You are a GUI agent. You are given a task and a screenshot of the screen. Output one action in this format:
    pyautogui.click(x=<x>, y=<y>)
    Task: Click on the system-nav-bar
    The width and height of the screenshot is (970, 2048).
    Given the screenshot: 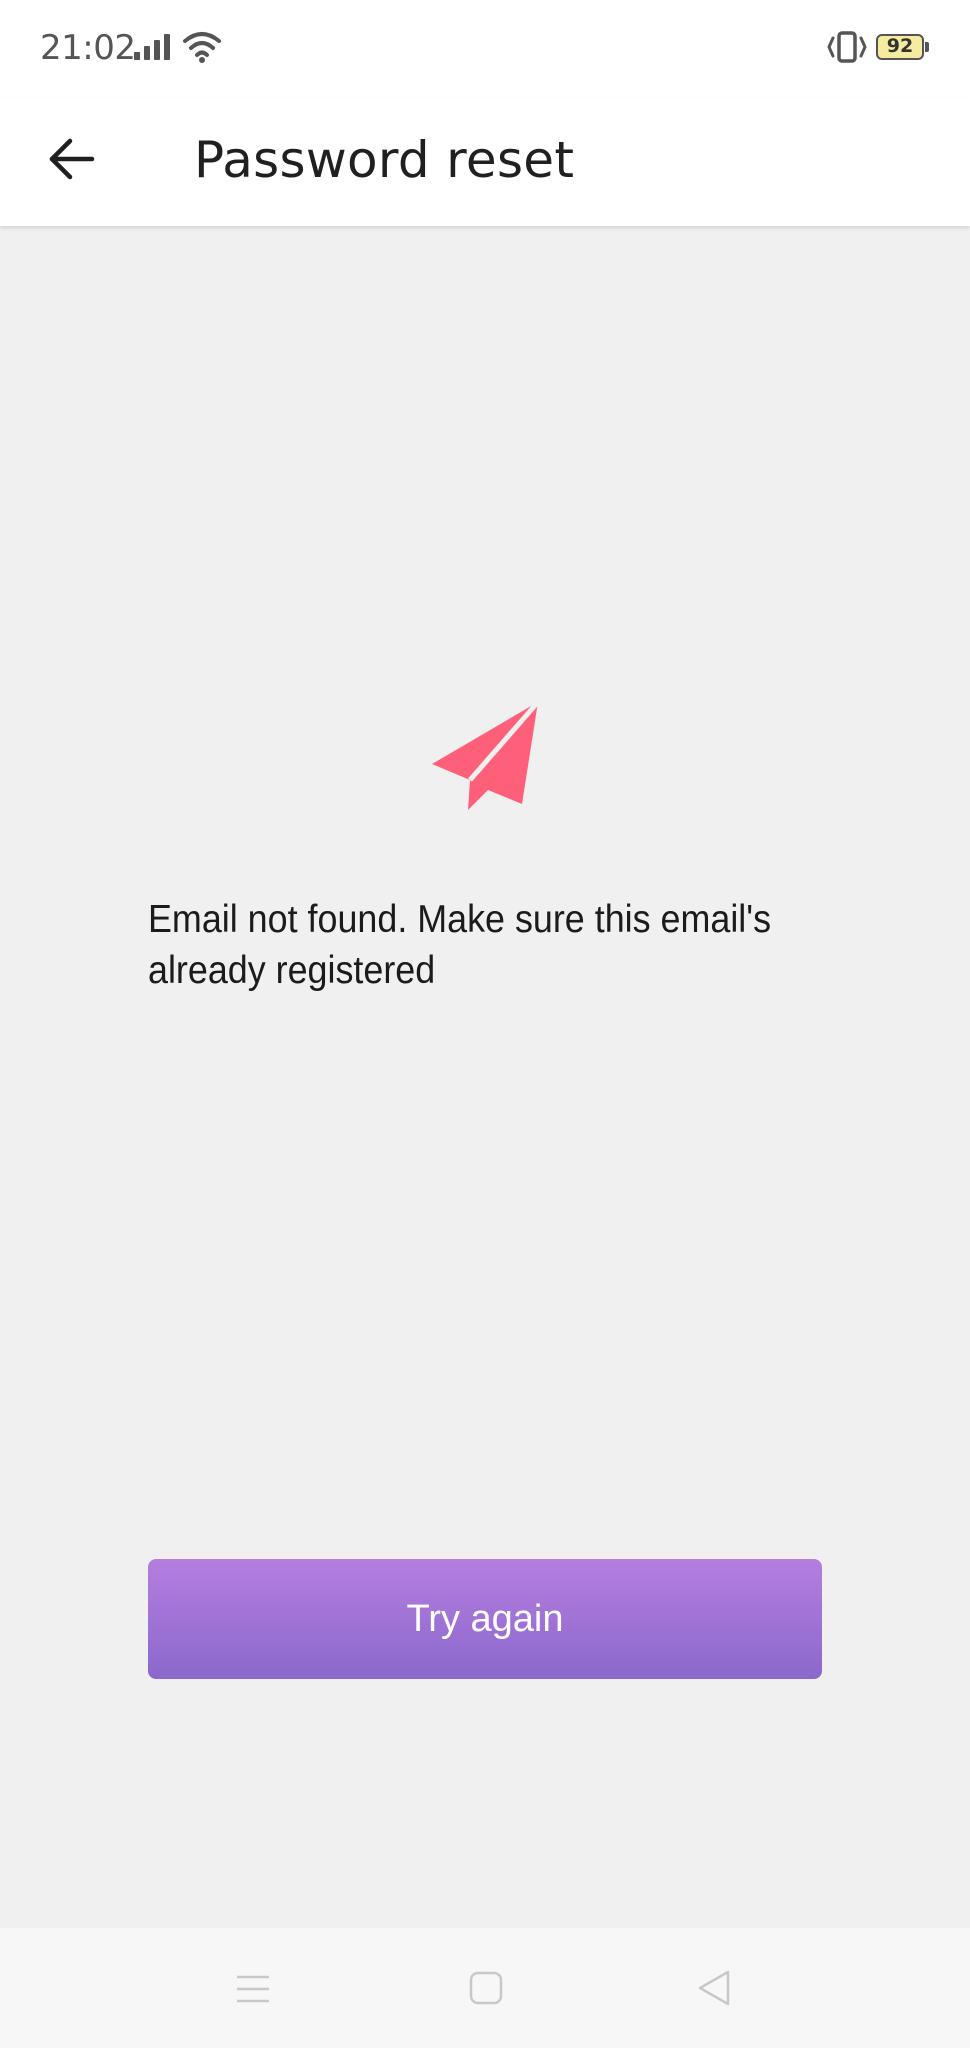 What is the action you would take?
    pyautogui.click(x=485, y=1988)
    